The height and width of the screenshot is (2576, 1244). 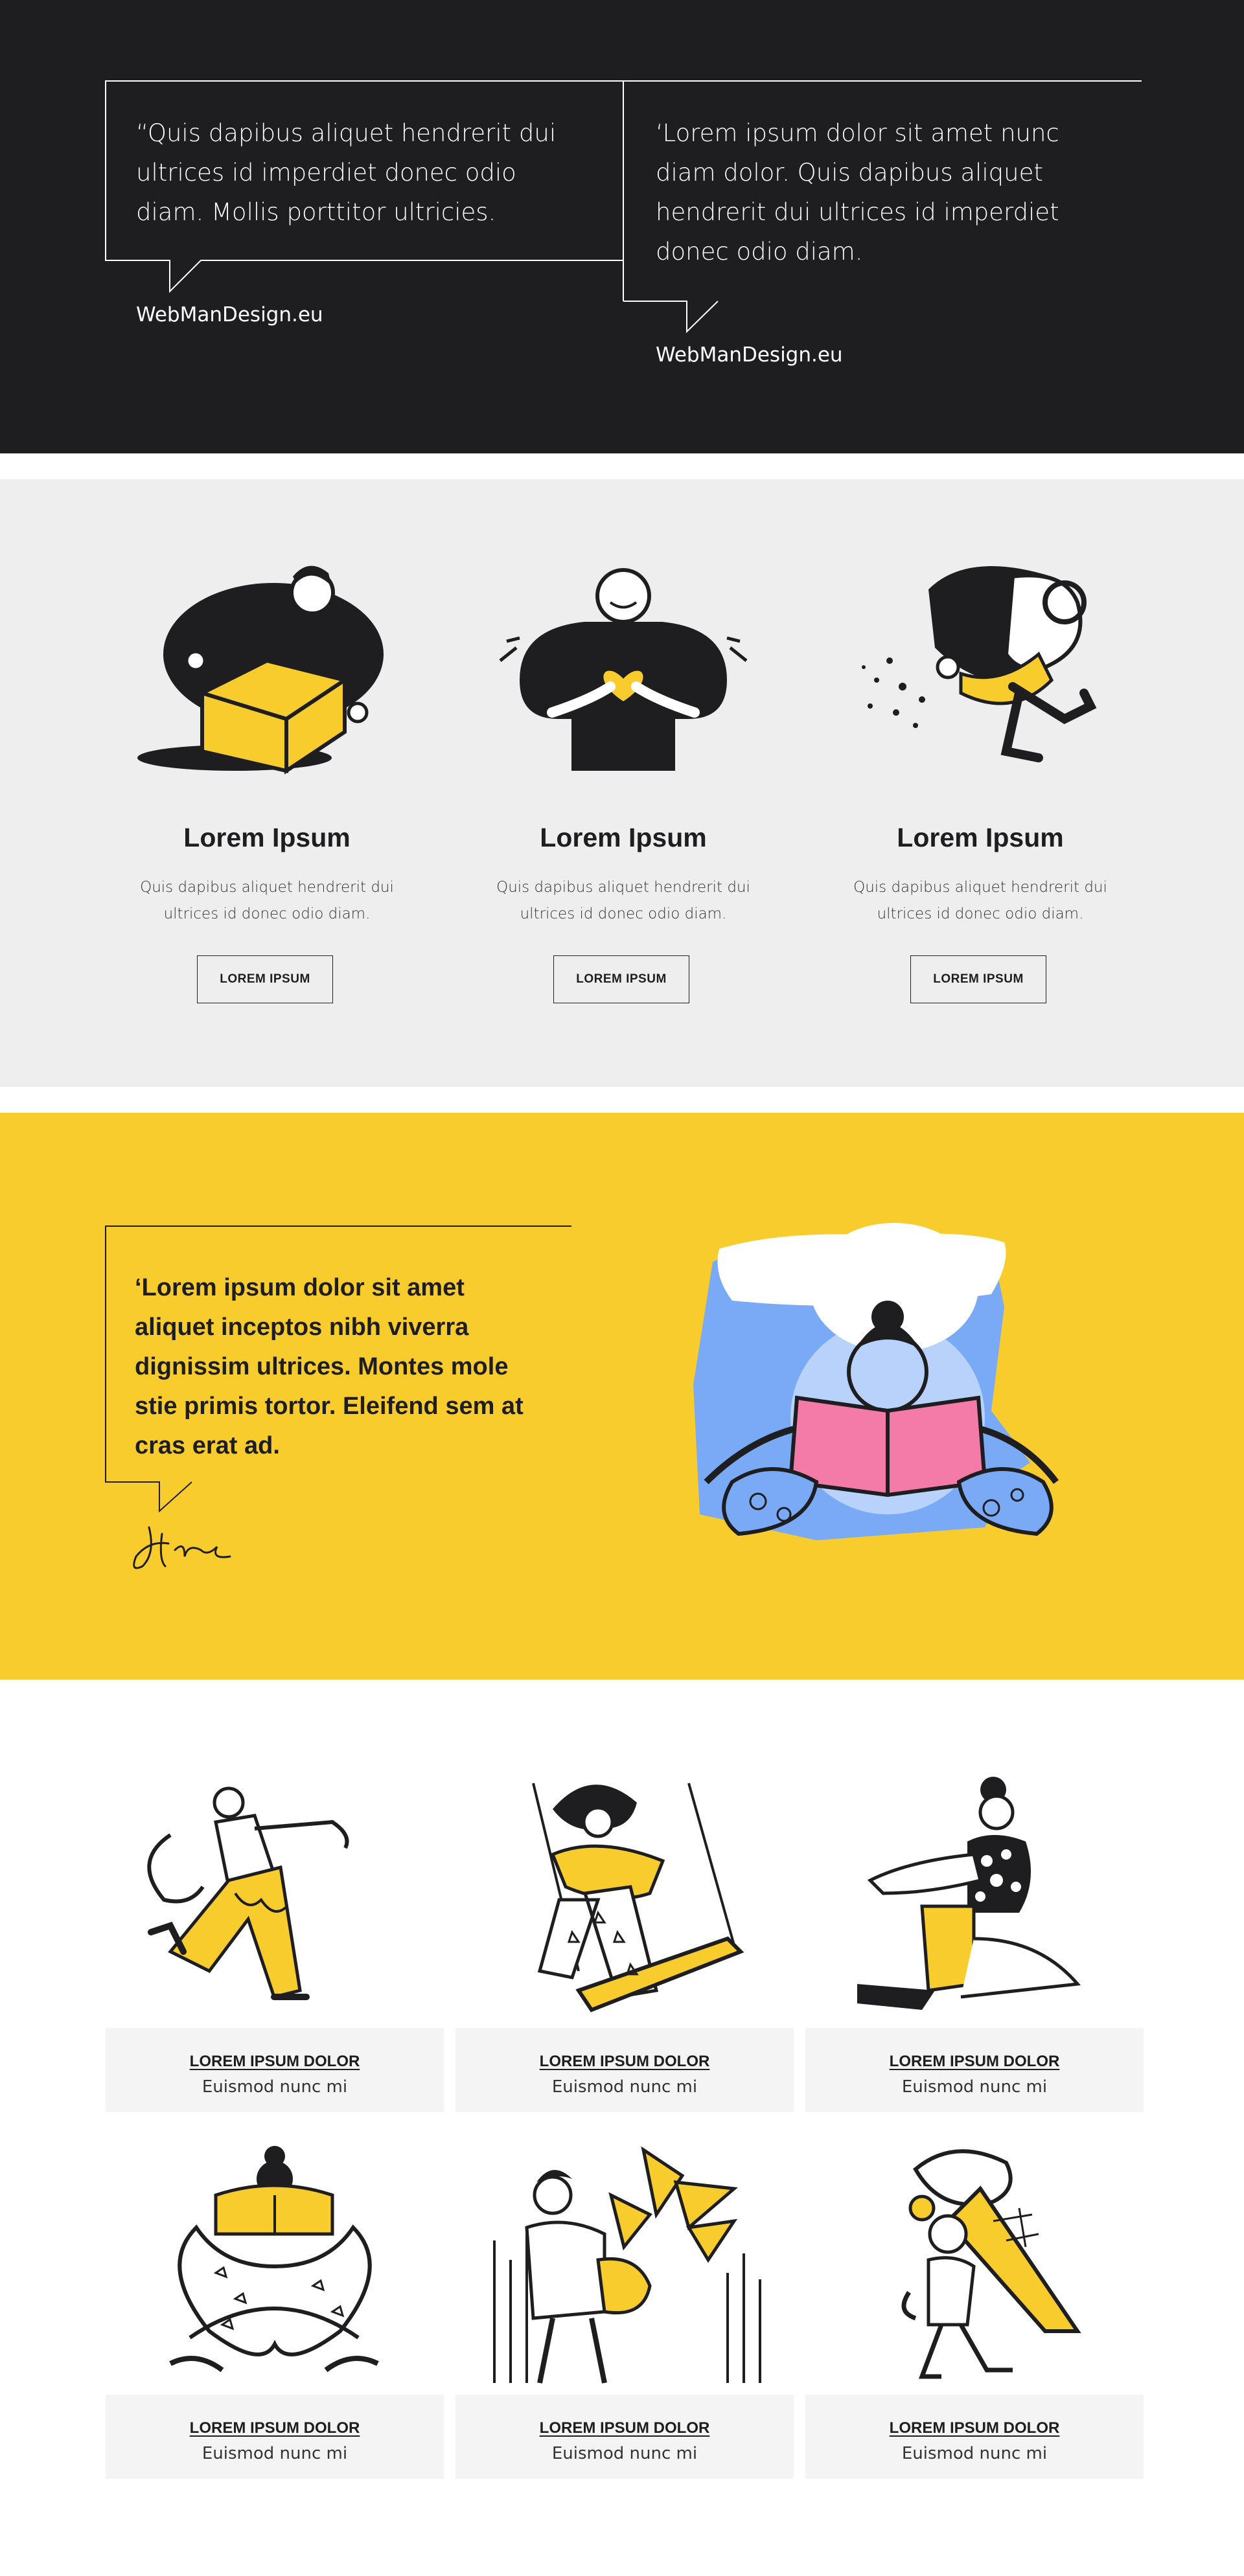 What do you see at coordinates (248, 1893) in the screenshot?
I see `person-dancing-illustration` at bounding box center [248, 1893].